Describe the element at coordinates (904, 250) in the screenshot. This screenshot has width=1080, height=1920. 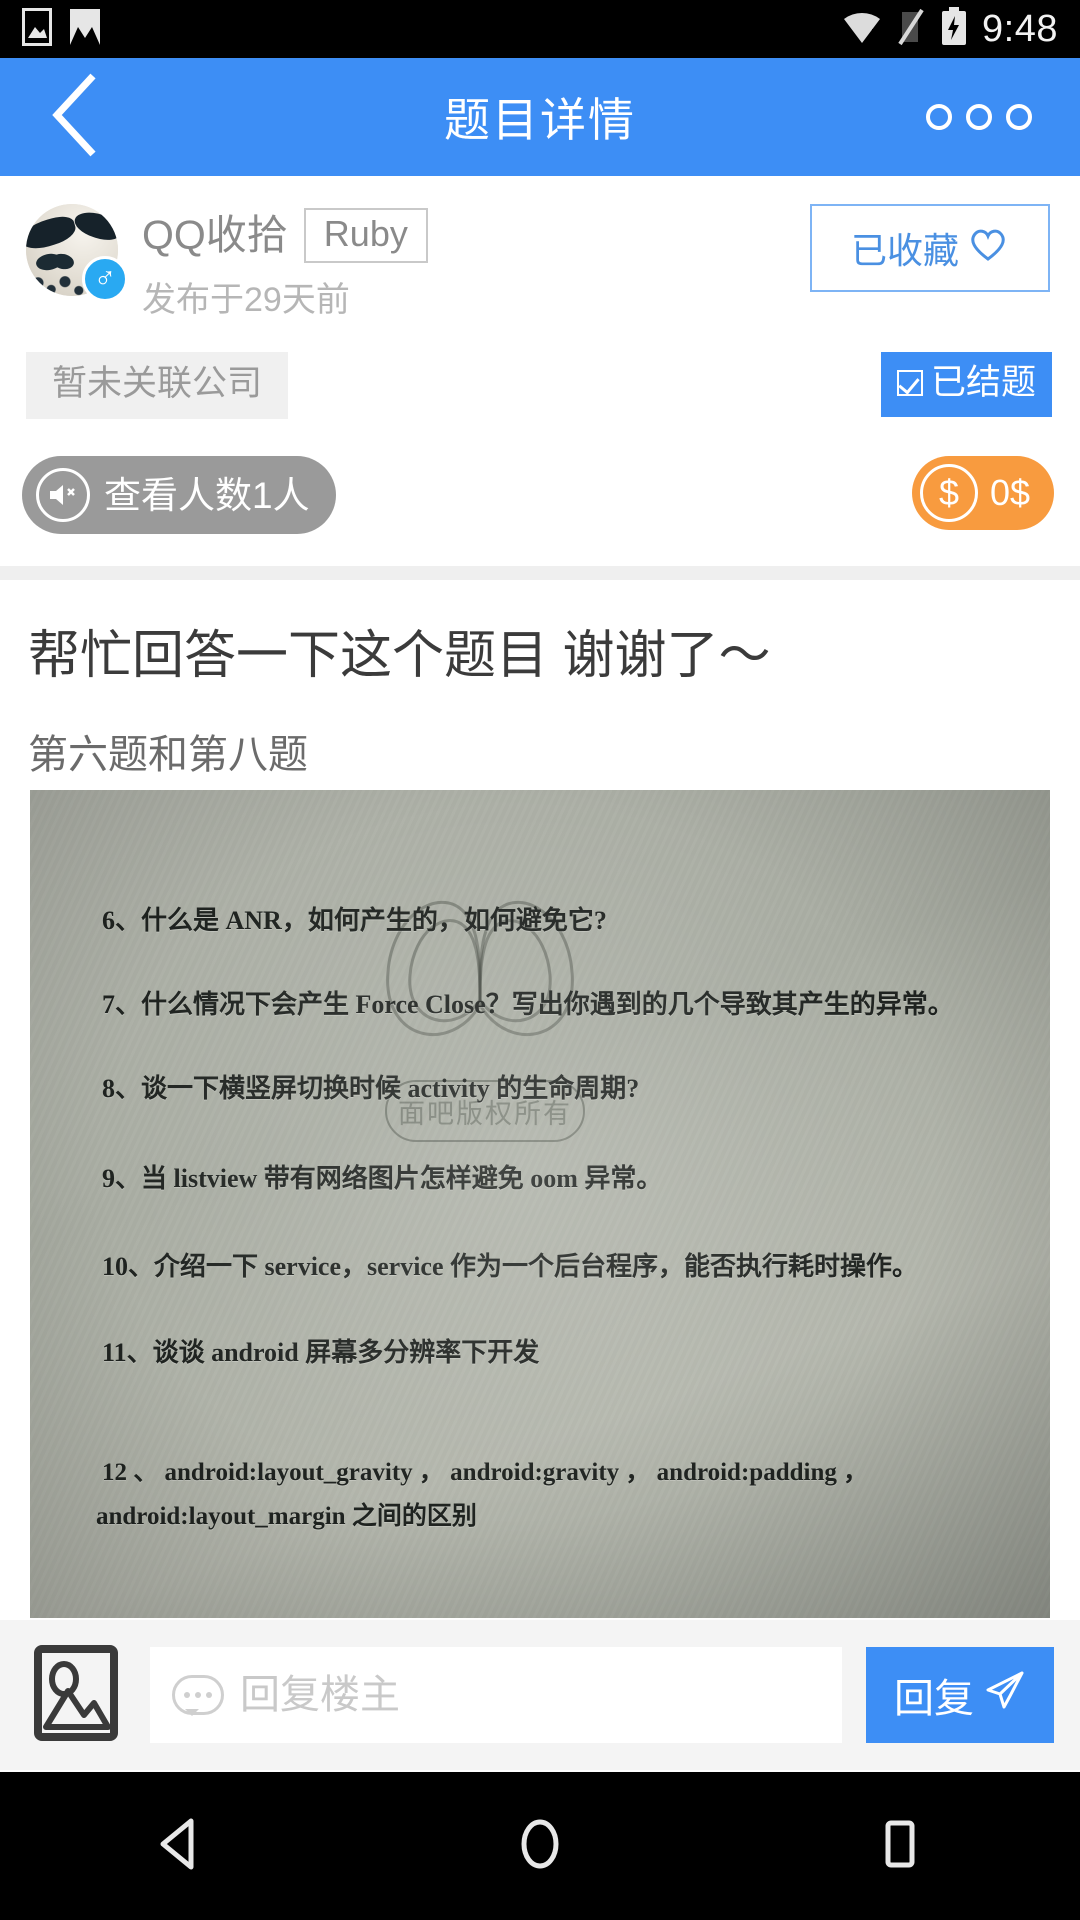
I see `favorite-label: 已收藏` at that location.